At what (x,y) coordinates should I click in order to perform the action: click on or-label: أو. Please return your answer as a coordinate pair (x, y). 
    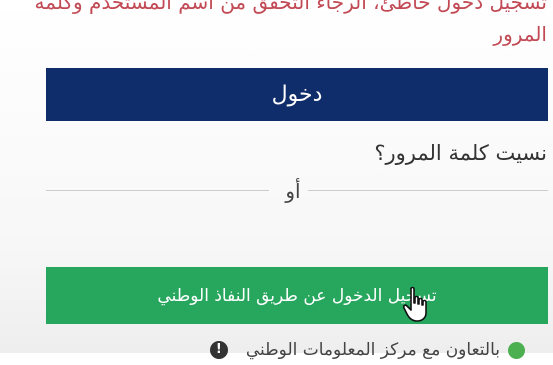
    Looking at the image, I should click on (293, 191).